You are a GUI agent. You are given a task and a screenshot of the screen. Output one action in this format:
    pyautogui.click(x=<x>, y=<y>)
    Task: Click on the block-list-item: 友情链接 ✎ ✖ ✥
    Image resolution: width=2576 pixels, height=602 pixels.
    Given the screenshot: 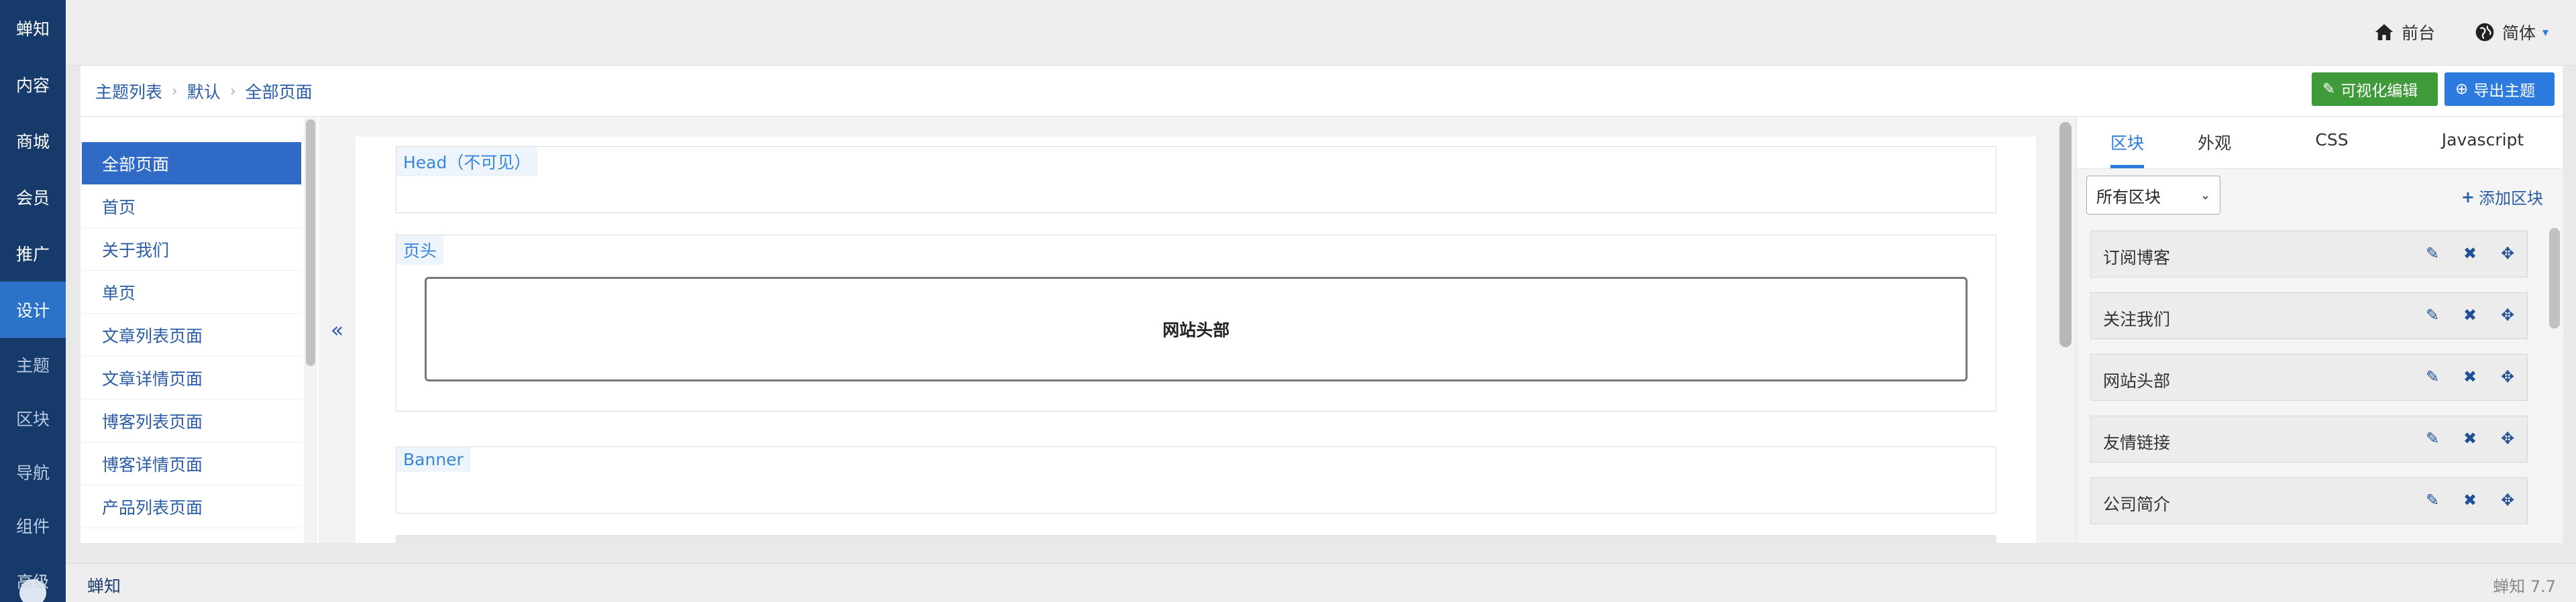 What is the action you would take?
    pyautogui.click(x=2309, y=439)
    